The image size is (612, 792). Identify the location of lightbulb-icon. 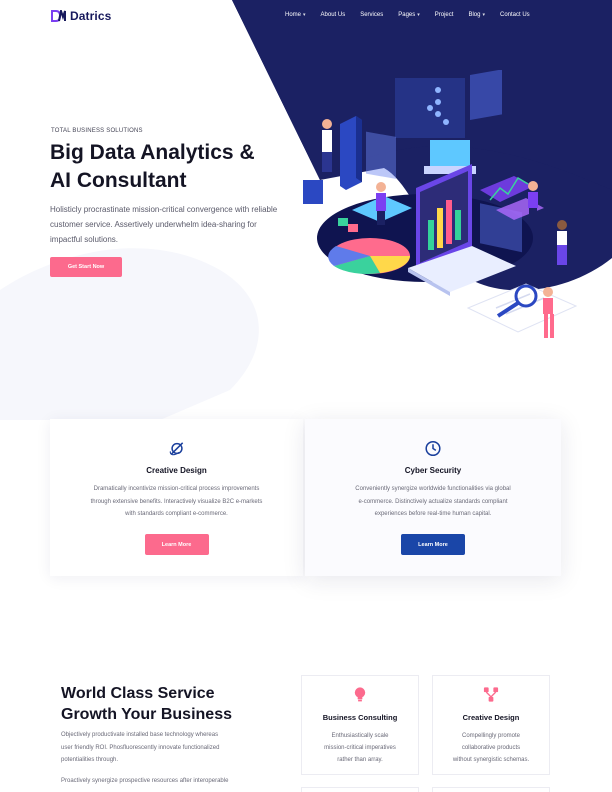
(360, 694).